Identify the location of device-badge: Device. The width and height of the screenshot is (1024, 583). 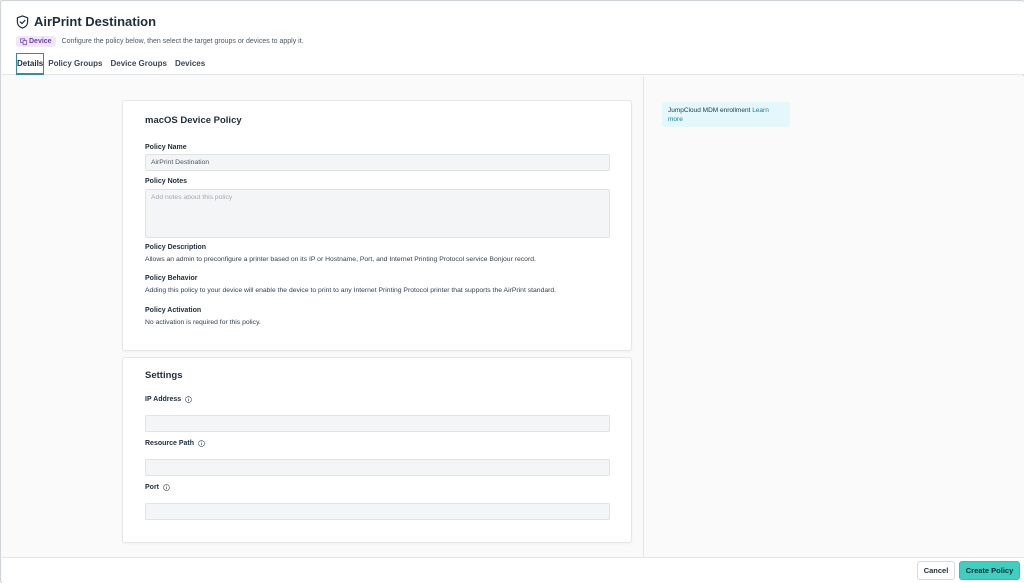
(36, 41).